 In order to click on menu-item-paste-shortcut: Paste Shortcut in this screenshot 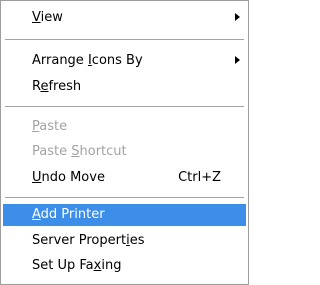, I will do `click(124, 152)`.